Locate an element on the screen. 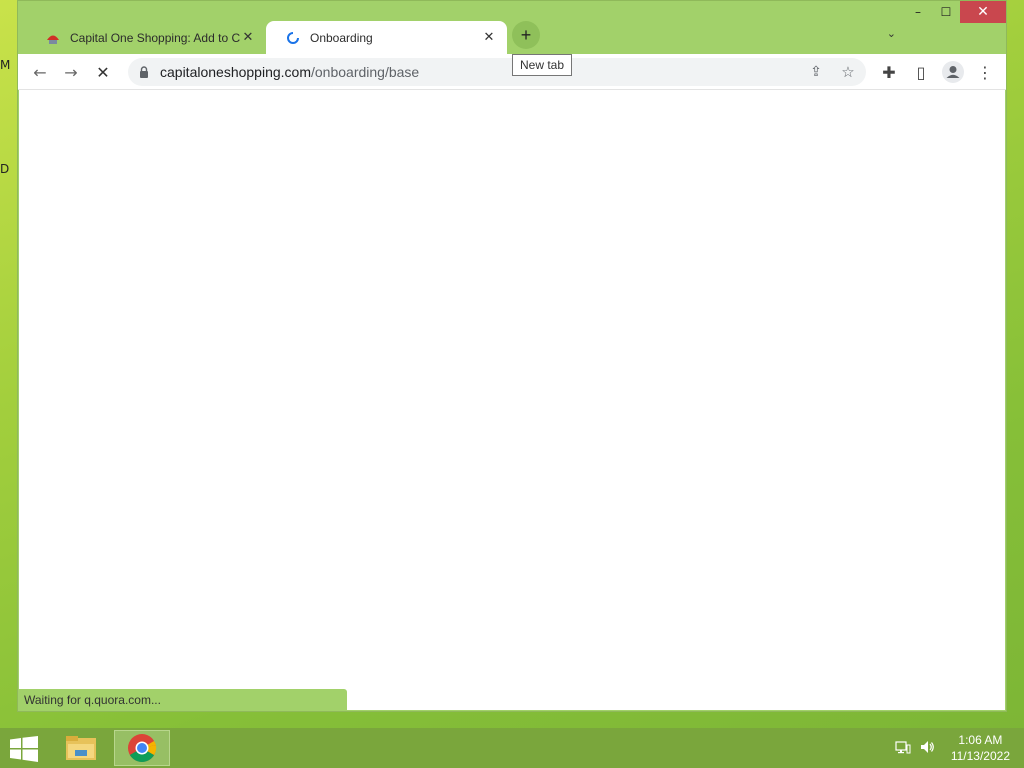 This screenshot has height=768, width=1024. share-icon: ⇪ is located at coordinates (816, 72).